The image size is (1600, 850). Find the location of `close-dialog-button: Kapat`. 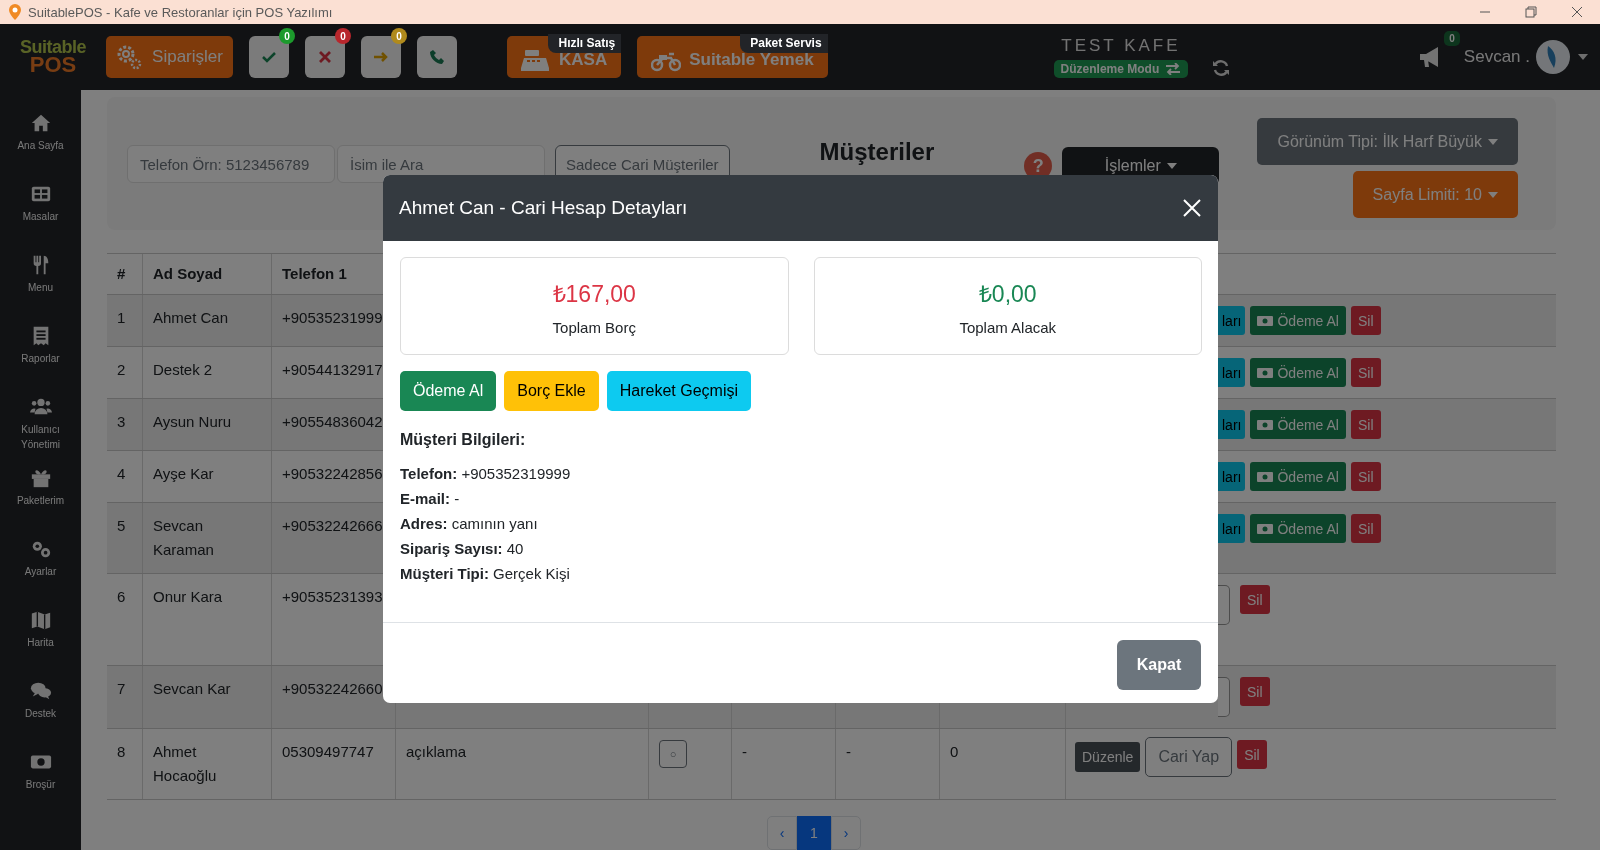

close-dialog-button: Kapat is located at coordinates (1159, 665).